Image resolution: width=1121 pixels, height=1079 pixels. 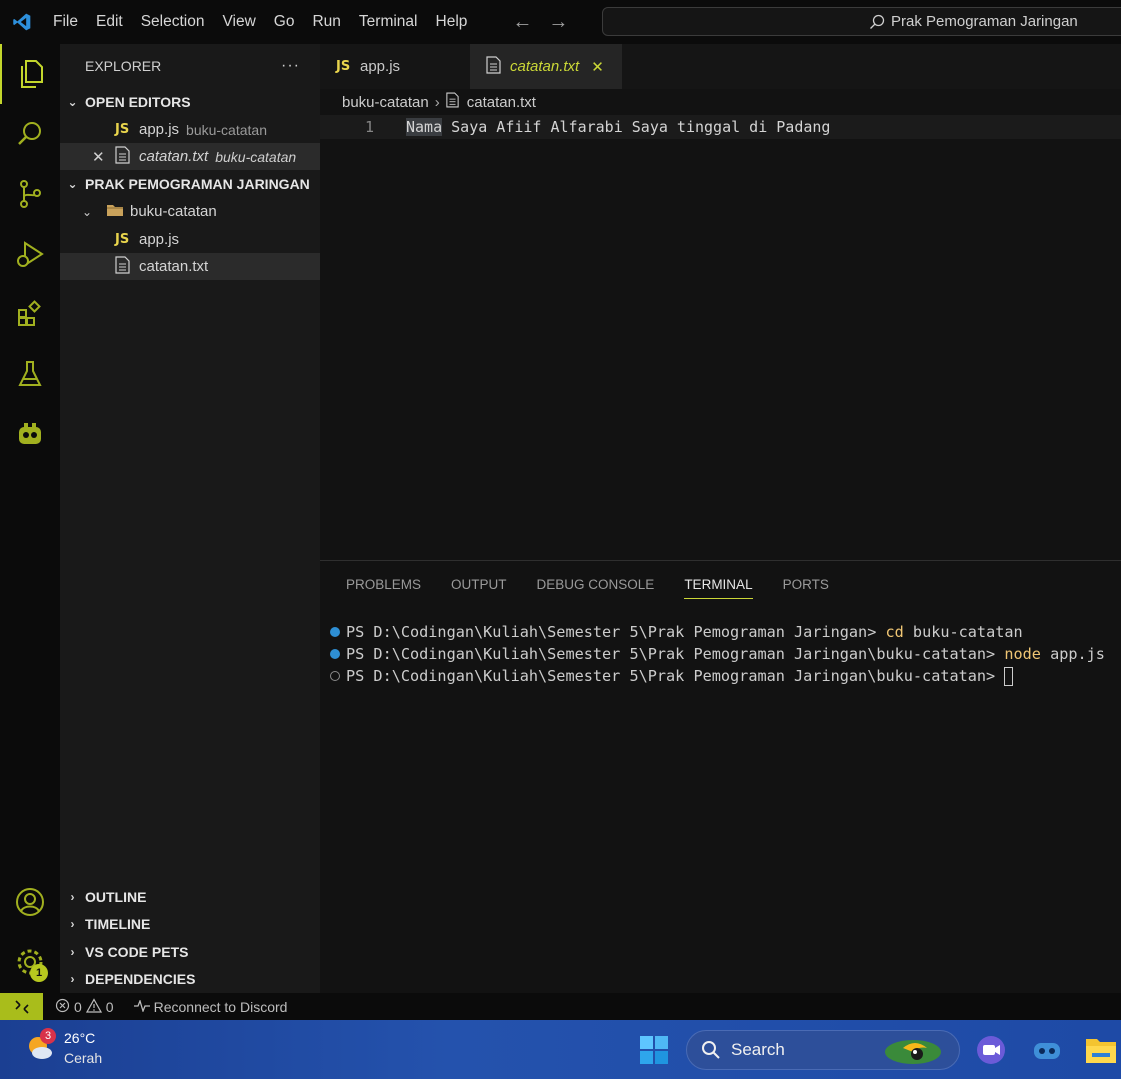 What do you see at coordinates (173, 22) in the screenshot?
I see `menu-selection: Selection` at bounding box center [173, 22].